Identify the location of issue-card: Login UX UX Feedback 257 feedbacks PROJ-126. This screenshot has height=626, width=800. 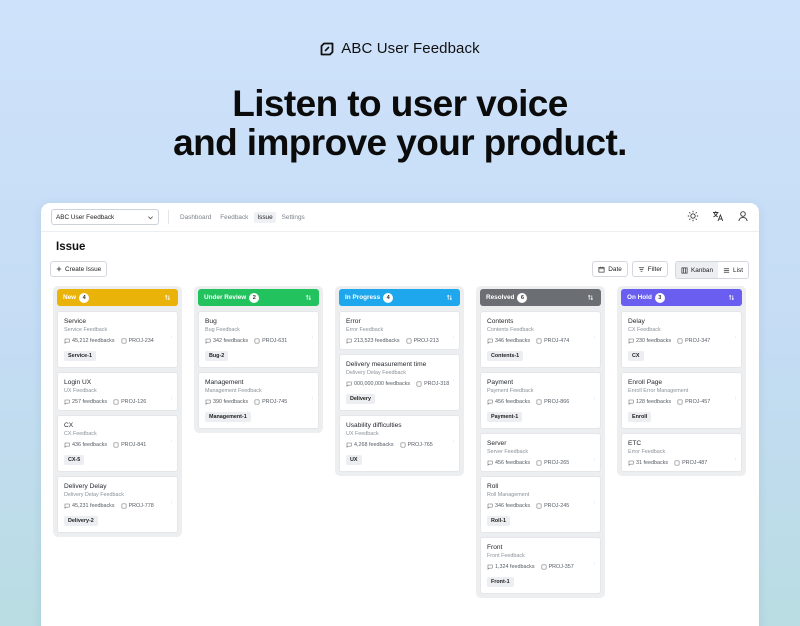
(117, 391).